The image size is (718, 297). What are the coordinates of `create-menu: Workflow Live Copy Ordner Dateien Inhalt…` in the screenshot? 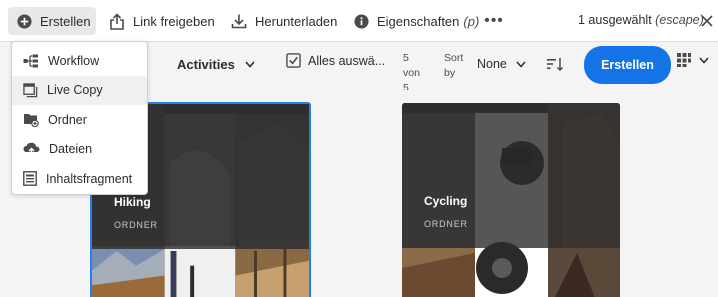 It's located at (79, 118).